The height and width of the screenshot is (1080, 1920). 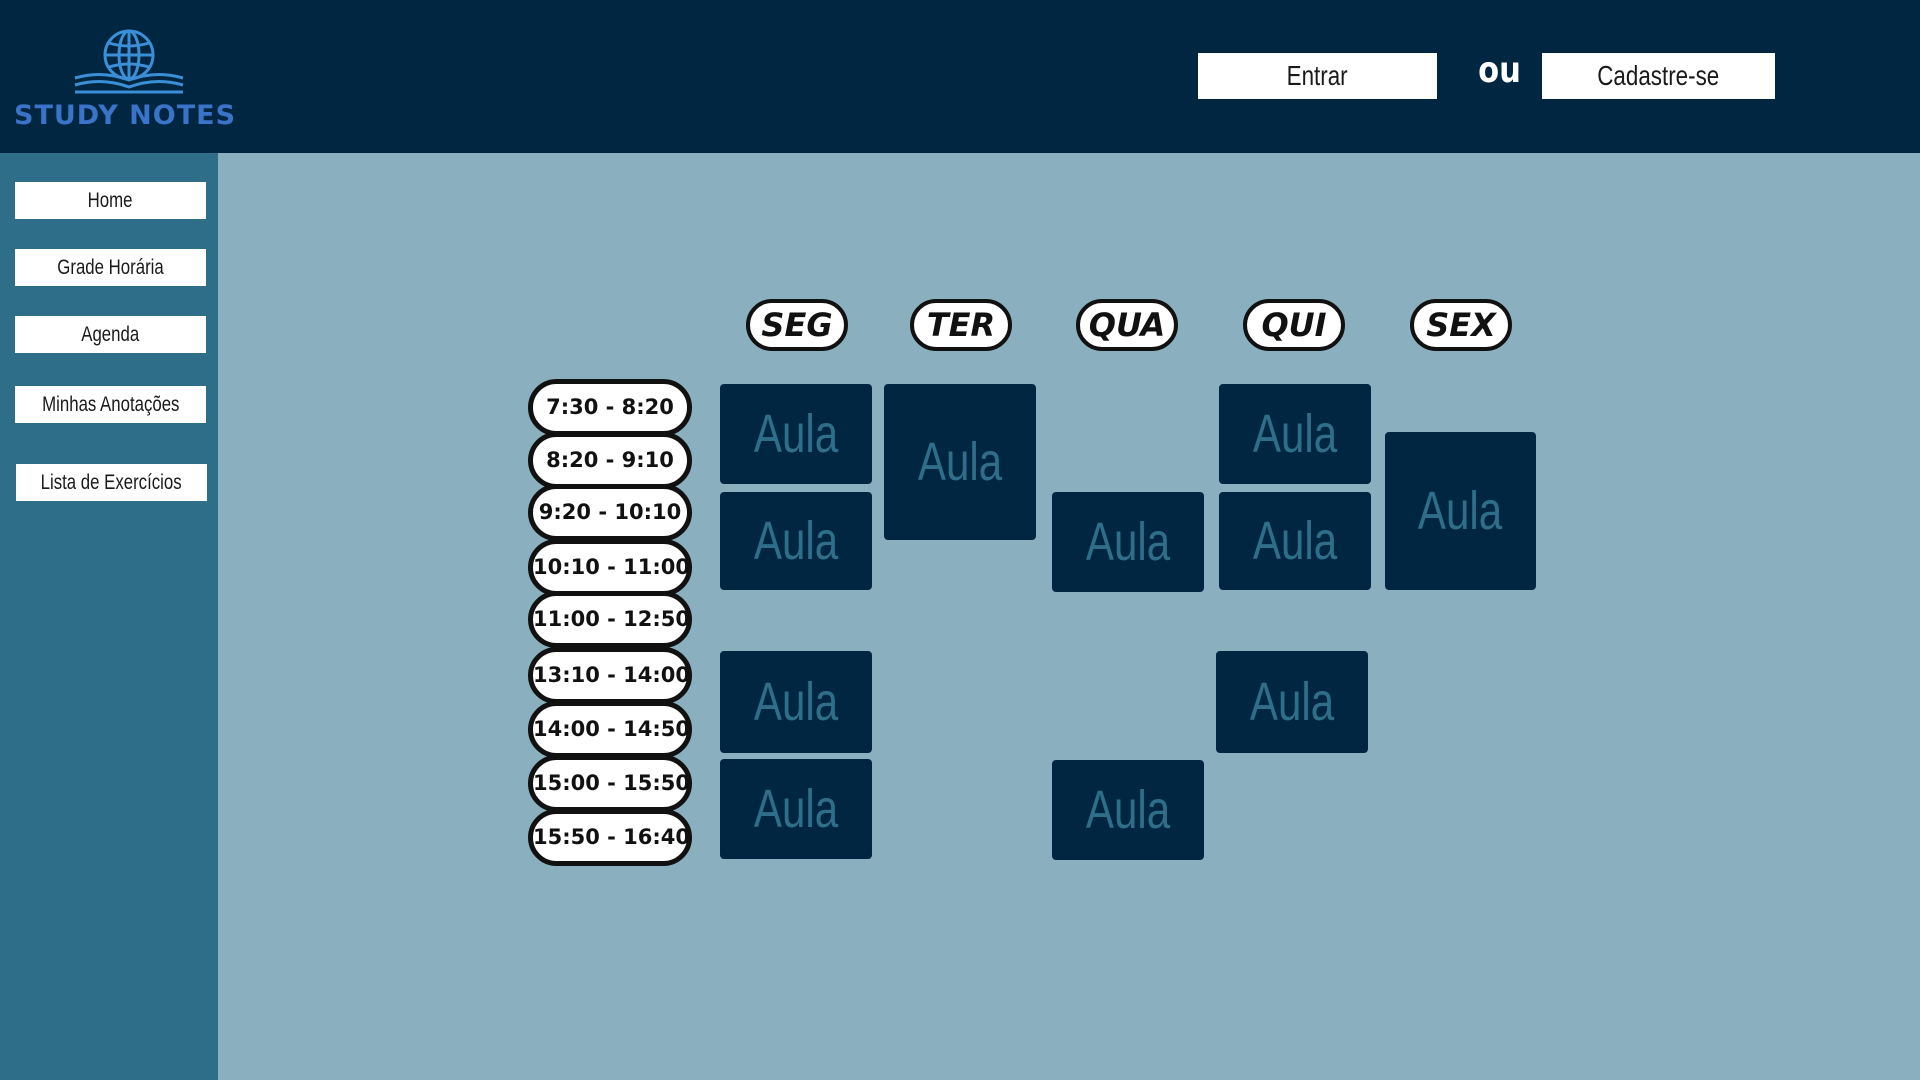 I want to click on class-block-ter: Aula, so click(x=960, y=462).